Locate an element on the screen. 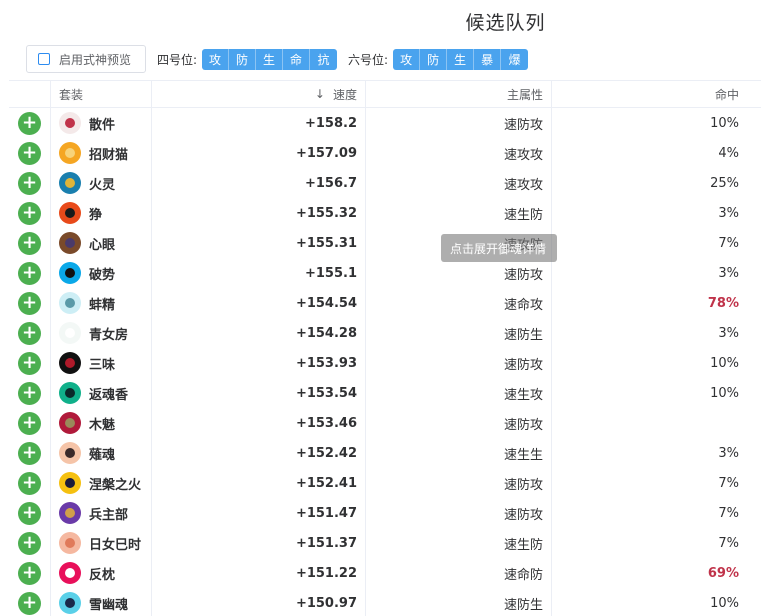 The height and width of the screenshot is (616, 761). table-row: +心眼+155.31速攻防7% is located at coordinates (385, 243).